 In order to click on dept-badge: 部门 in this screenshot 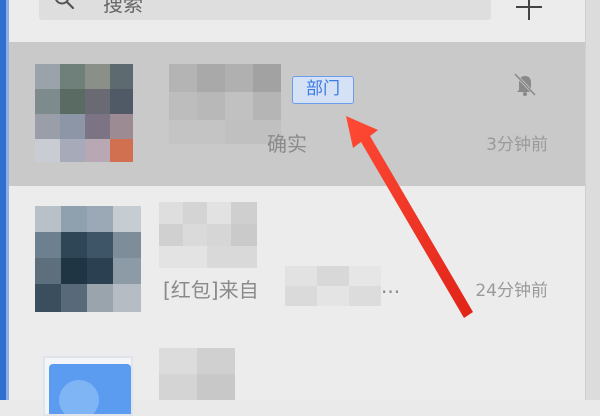, I will do `click(323, 90)`.